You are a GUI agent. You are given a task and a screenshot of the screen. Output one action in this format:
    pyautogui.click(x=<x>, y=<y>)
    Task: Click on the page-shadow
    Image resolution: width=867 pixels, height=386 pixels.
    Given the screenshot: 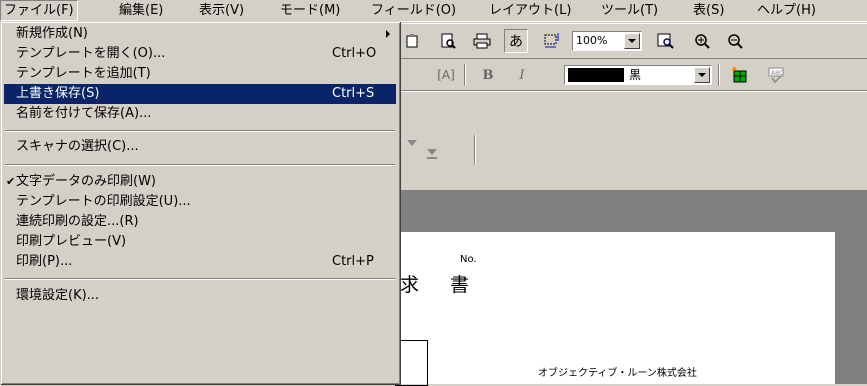 What is the action you would take?
    pyautogui.click(x=851, y=308)
    